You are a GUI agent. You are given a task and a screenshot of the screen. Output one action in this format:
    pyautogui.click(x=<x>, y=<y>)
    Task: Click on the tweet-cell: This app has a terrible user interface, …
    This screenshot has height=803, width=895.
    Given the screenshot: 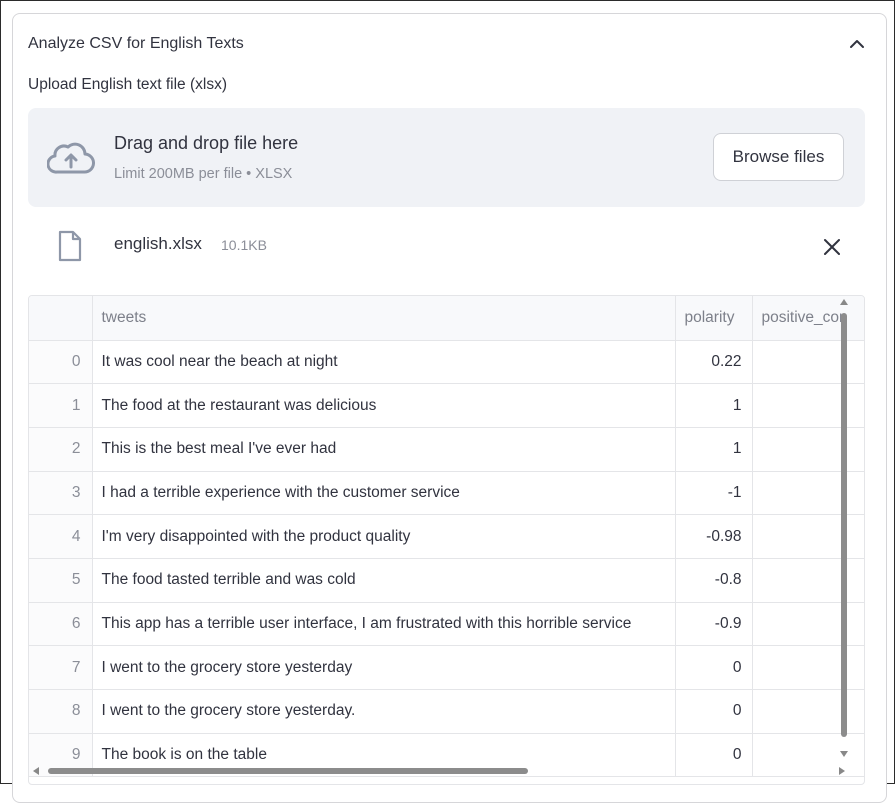 What is the action you would take?
    pyautogui.click(x=384, y=624)
    